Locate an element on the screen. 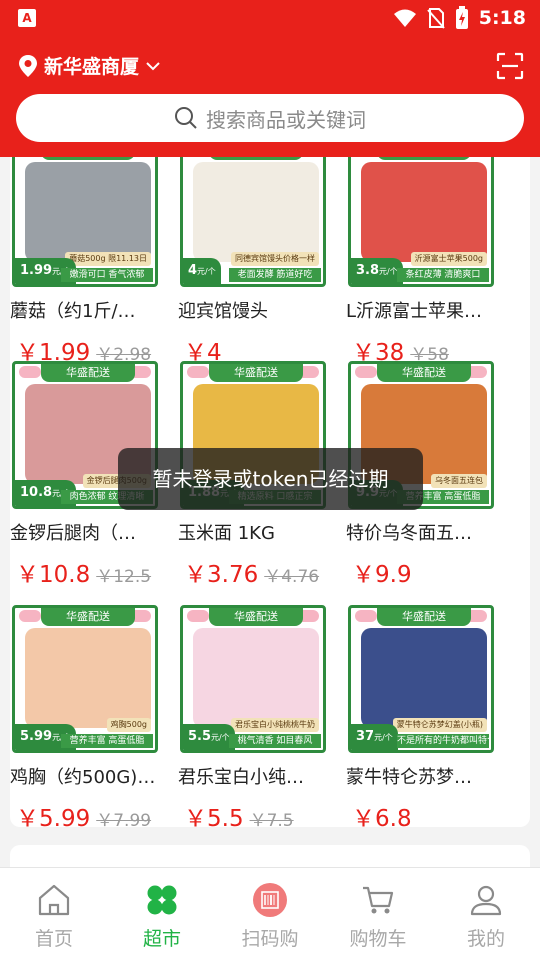  promo-price: 37 is located at coordinates (365, 736).